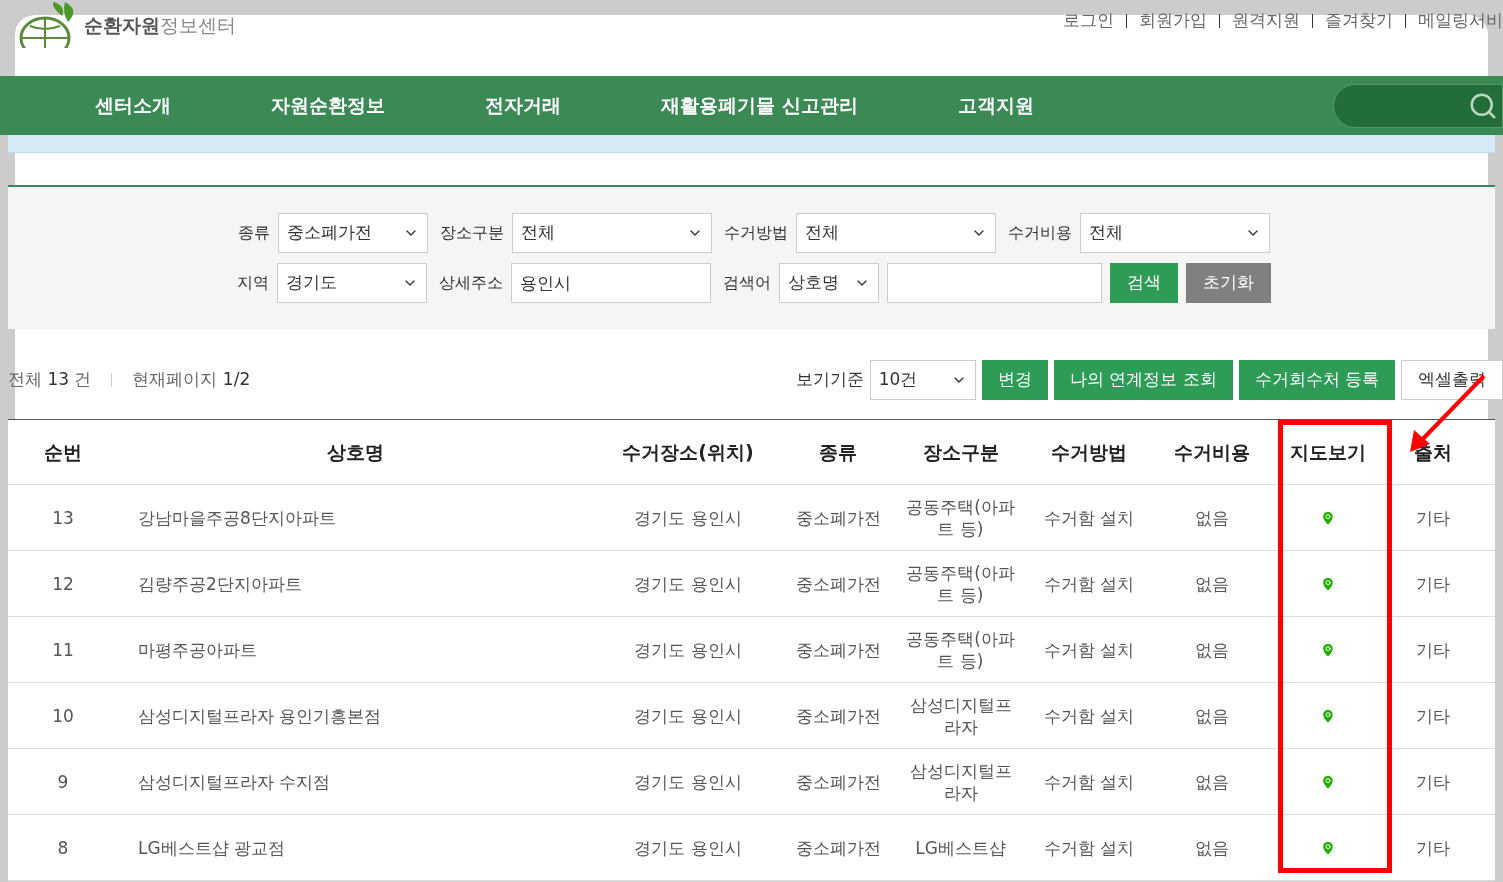 The width and height of the screenshot is (1503, 882). Describe the element at coordinates (237, 517) in the screenshot. I see `table-cell: 강남마을주공8단지아파트` at that location.